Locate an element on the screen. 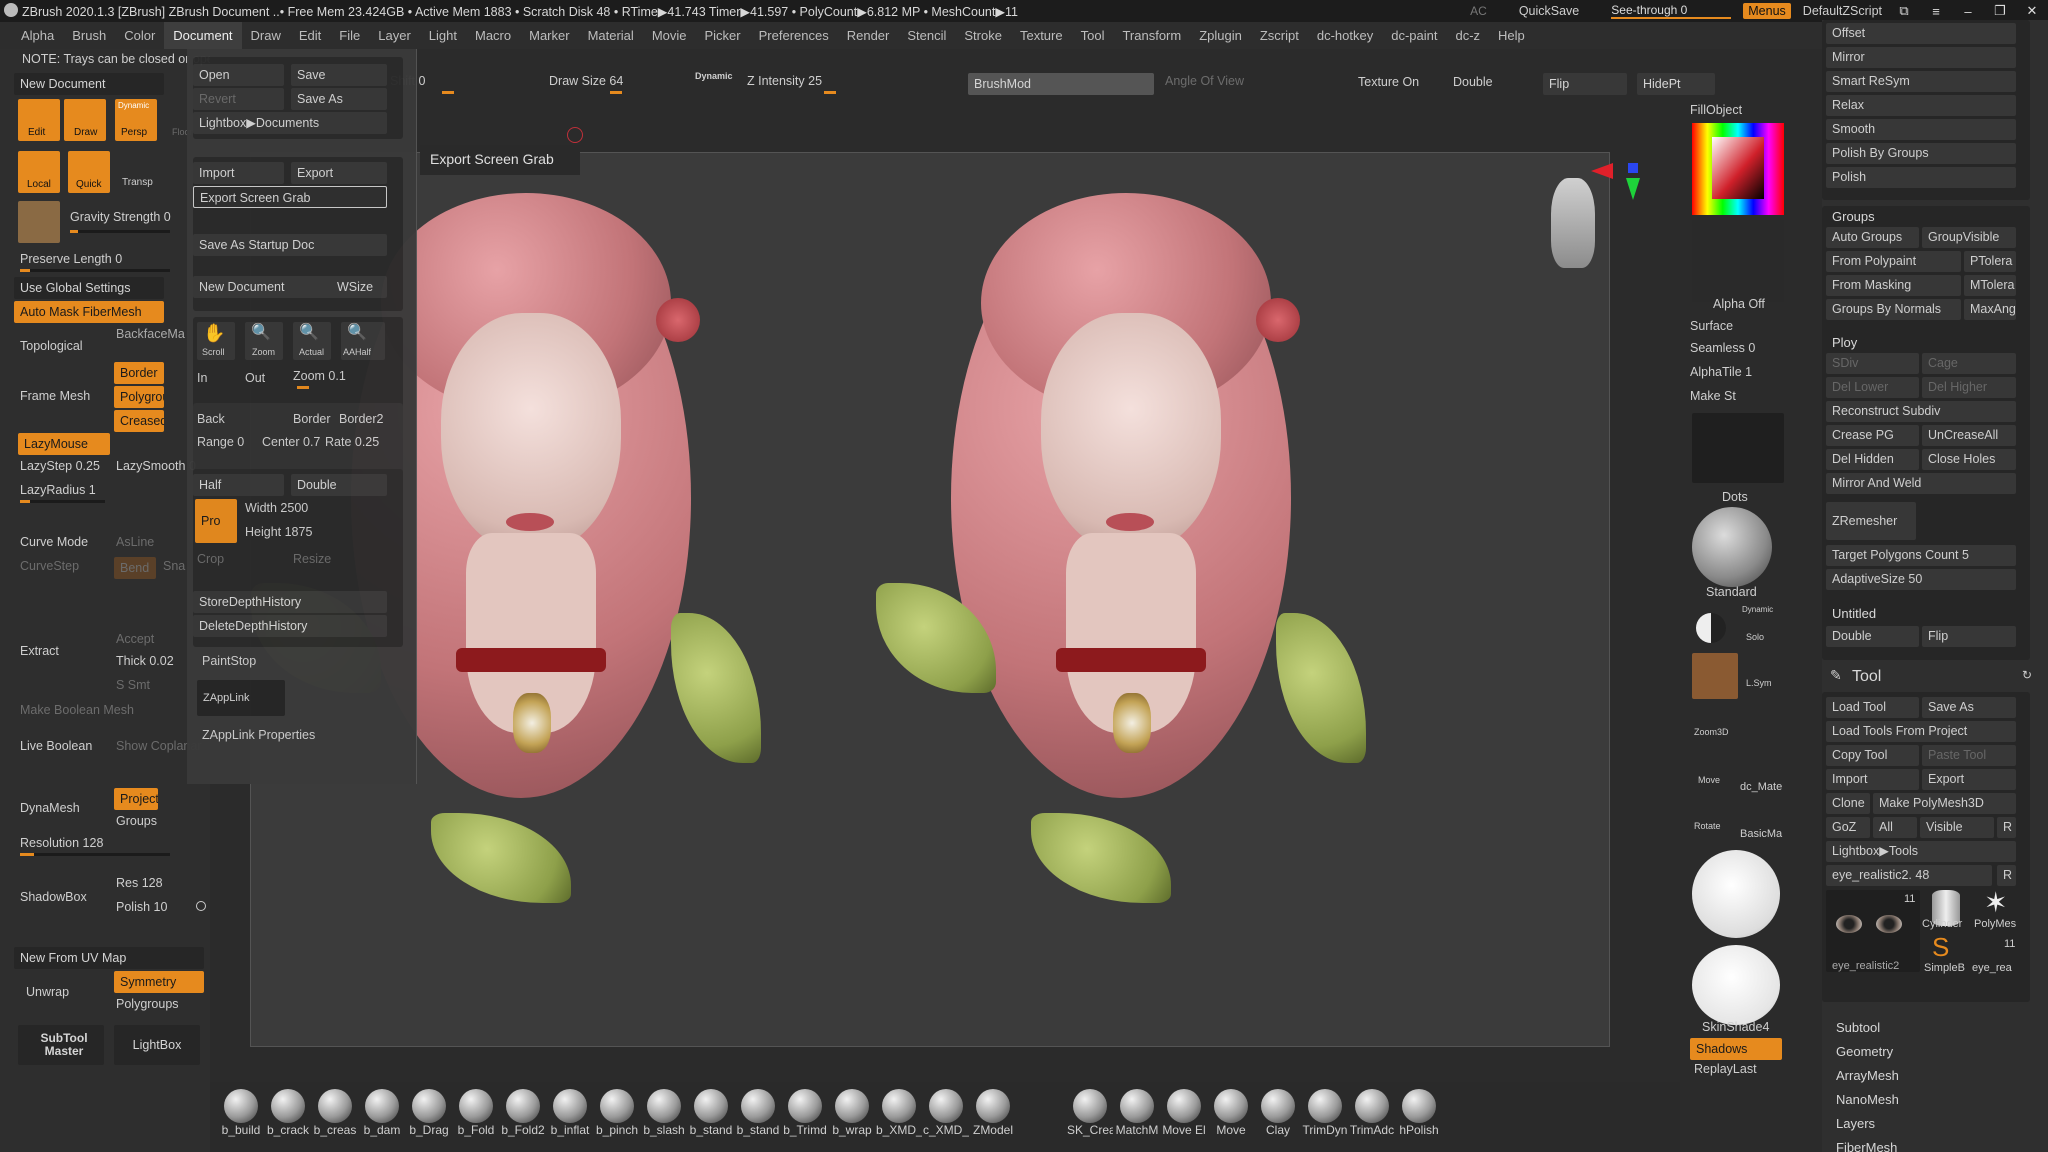 Image resolution: width=2048 pixels, height=1152 pixels. import-button: Import is located at coordinates (238, 173).